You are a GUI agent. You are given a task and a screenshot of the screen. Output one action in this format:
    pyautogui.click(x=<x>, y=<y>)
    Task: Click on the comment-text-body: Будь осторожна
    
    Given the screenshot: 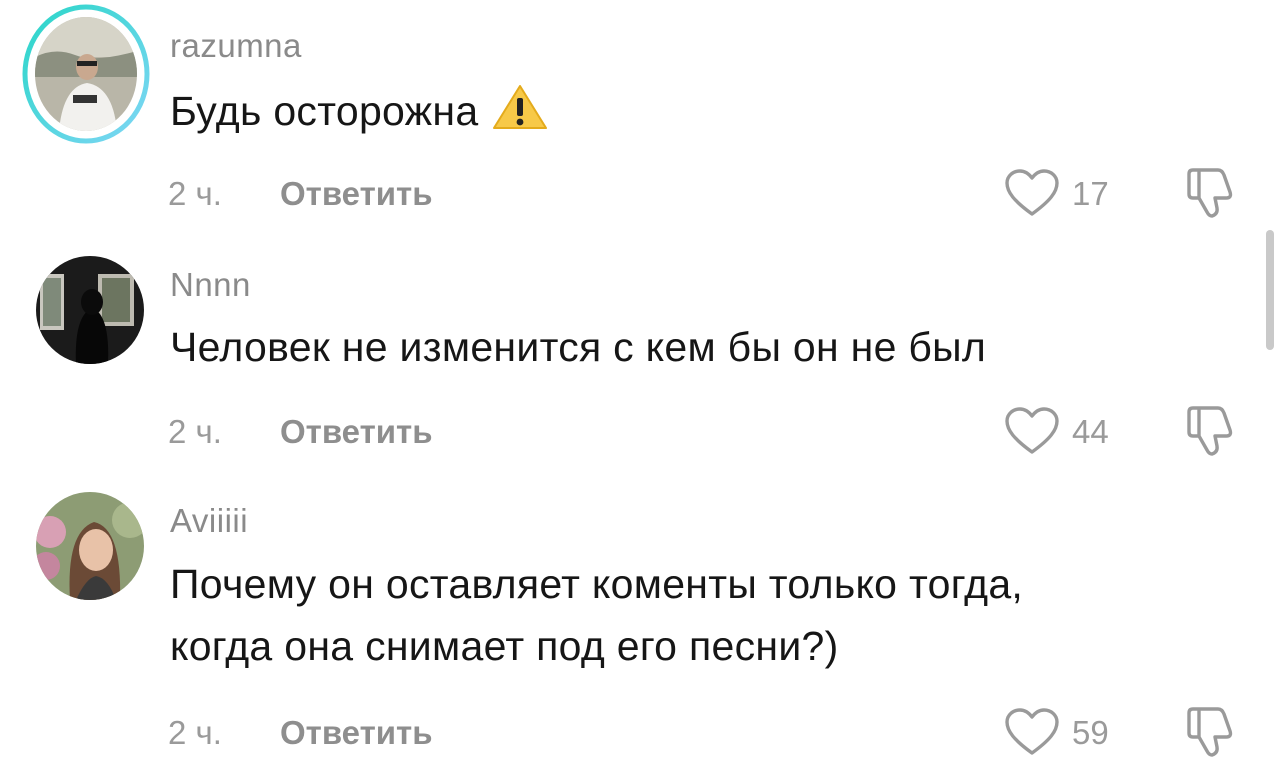 What is the action you would take?
    pyautogui.click(x=324, y=111)
    